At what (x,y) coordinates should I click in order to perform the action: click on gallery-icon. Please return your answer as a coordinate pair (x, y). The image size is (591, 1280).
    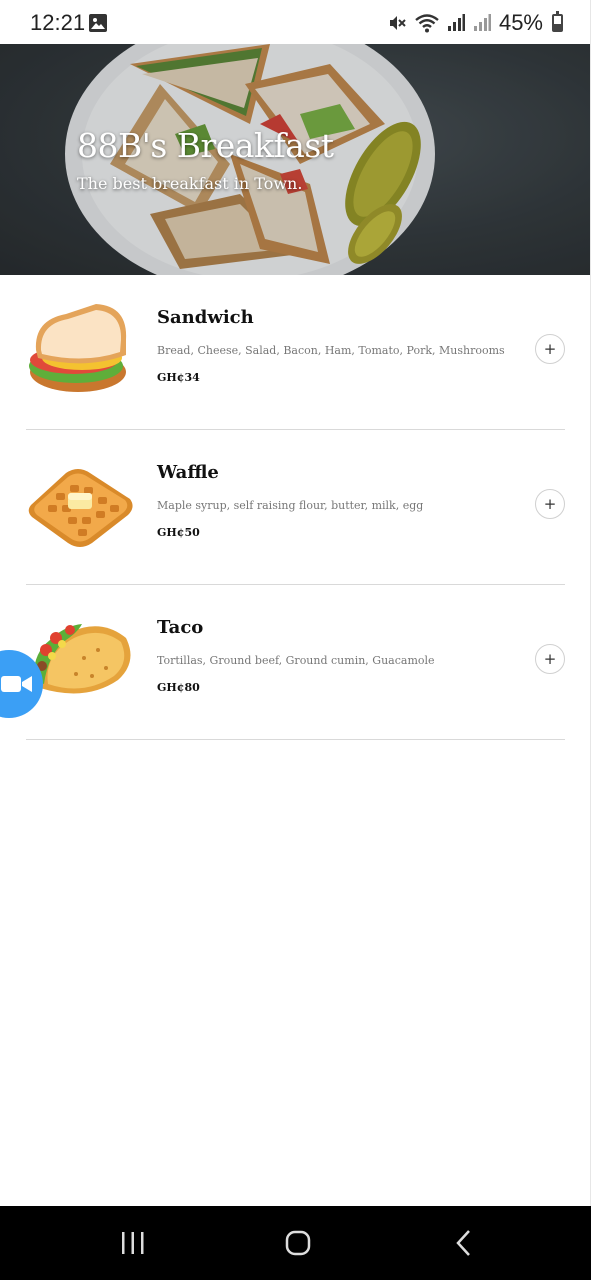
    Looking at the image, I should click on (98, 23).